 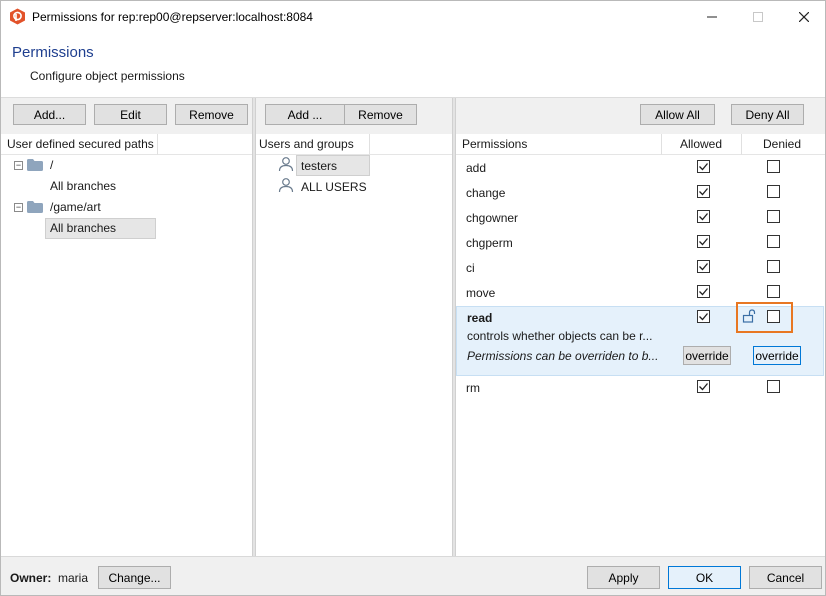 What do you see at coordinates (130, 114) in the screenshot?
I see `edit-path-button: Edit` at bounding box center [130, 114].